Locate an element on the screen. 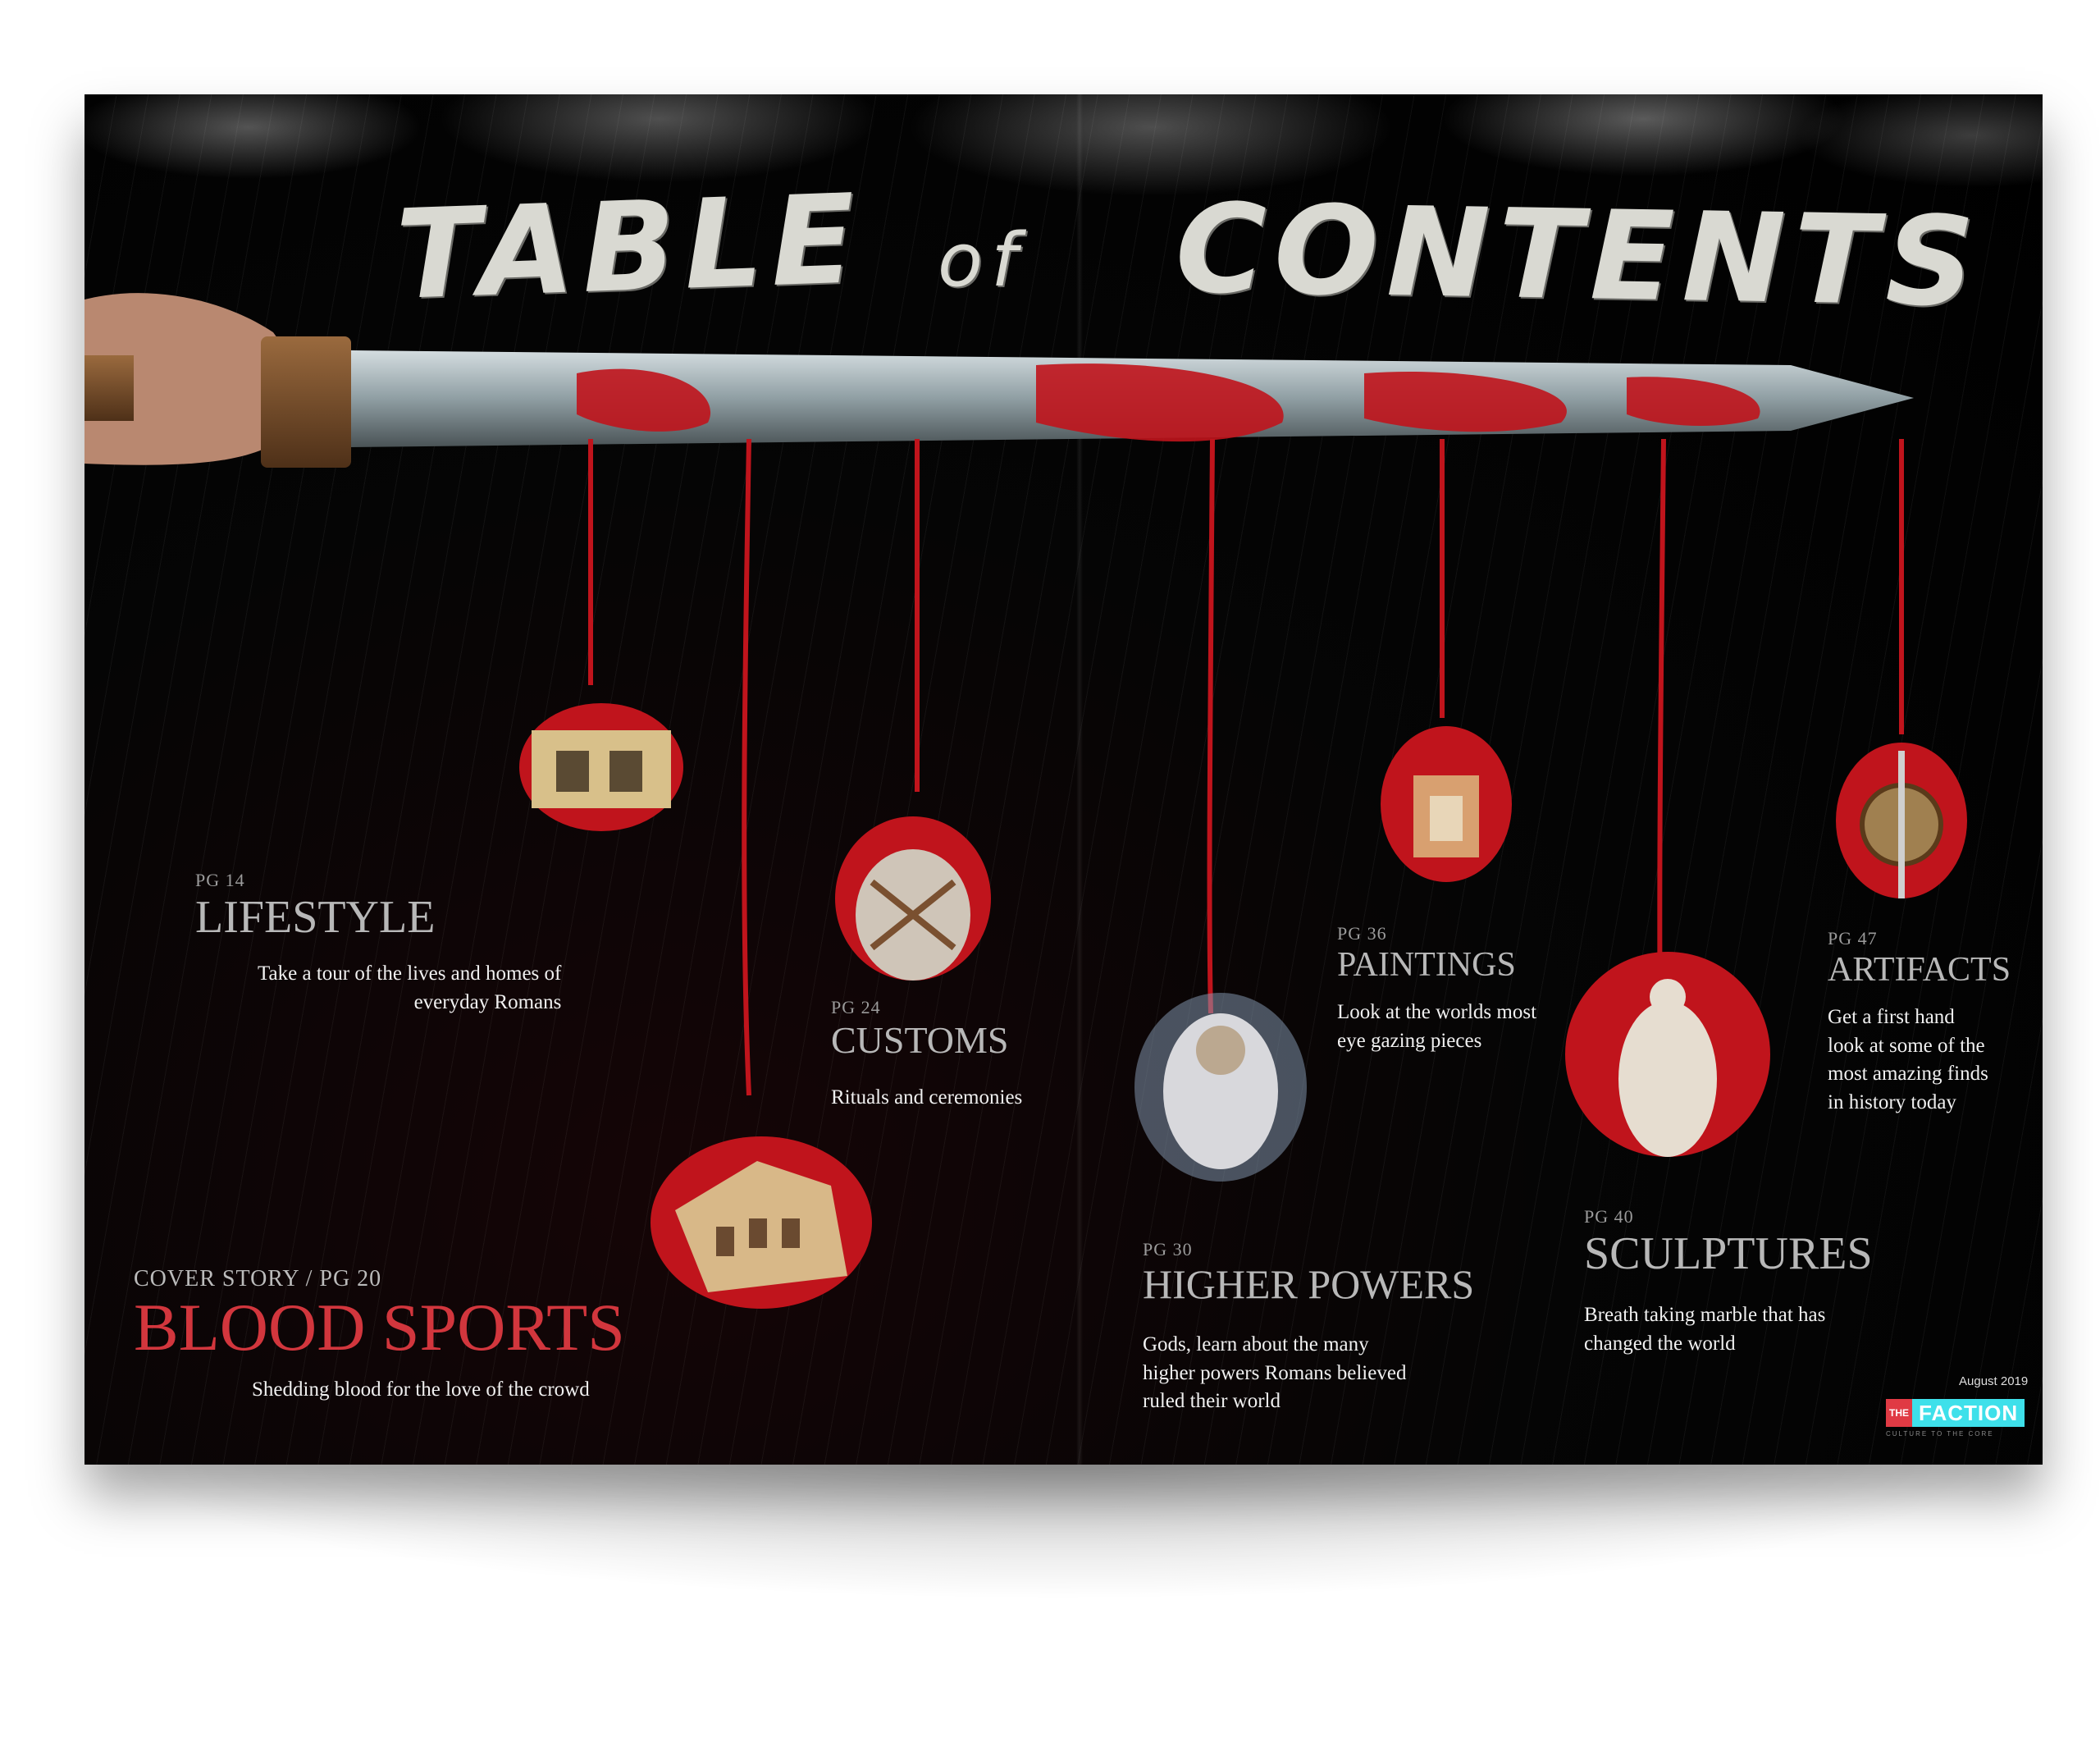 Image resolution: width=2100 pixels, height=1760 pixels. brand-logo: THE FACTION is located at coordinates (1956, 1413).